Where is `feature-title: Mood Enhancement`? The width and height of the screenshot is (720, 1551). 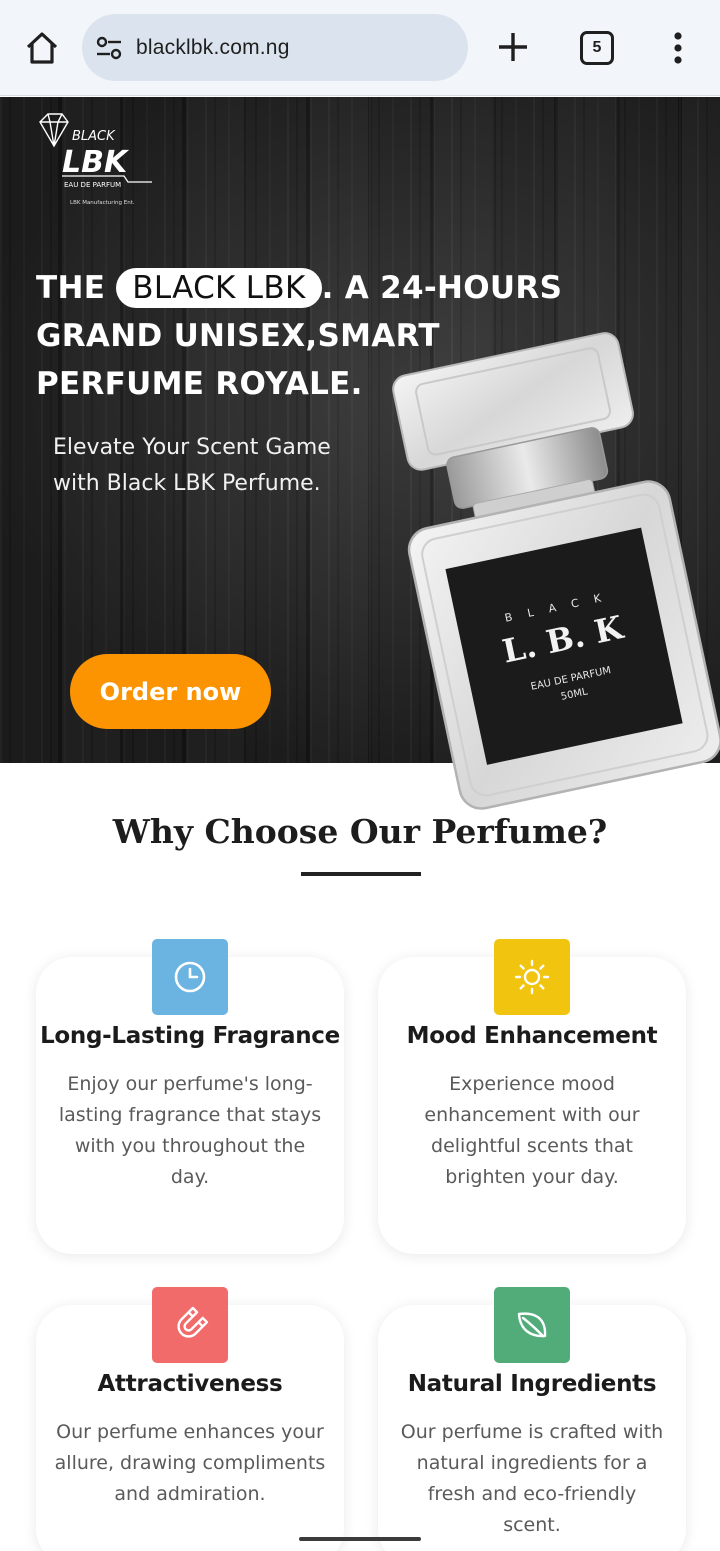 feature-title: Mood Enhancement is located at coordinates (532, 1036).